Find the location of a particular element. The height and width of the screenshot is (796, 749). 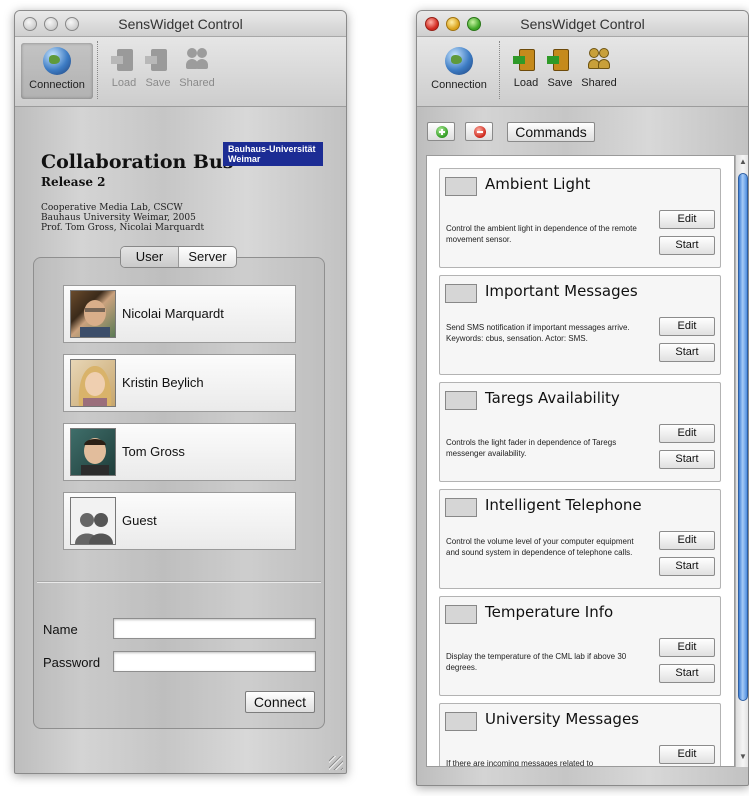

user-card-kristin: Kristin Beylich is located at coordinates (179, 383).